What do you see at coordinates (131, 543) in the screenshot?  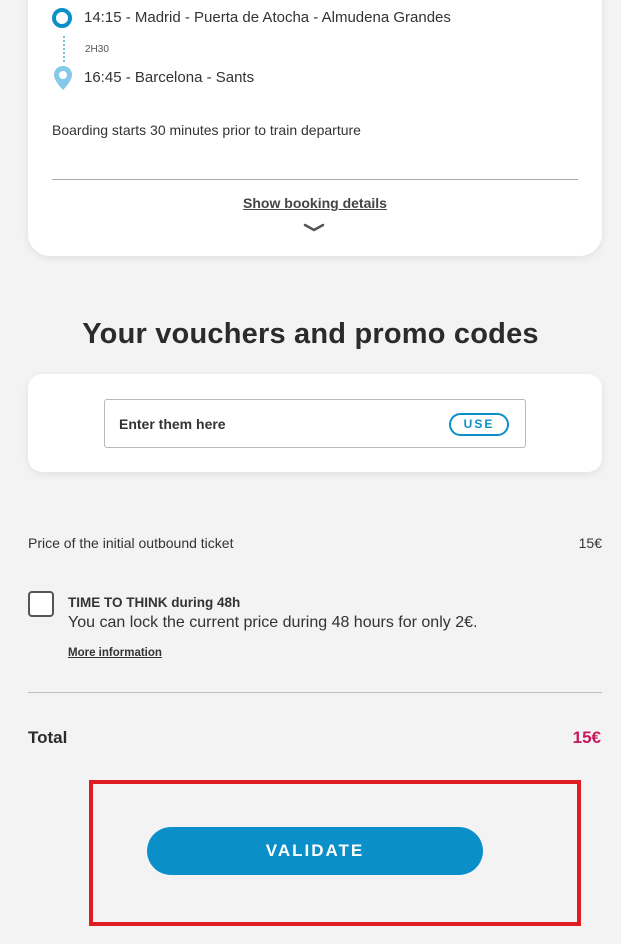 I see `initial-price-label: Price of the initial outbound ticket` at bounding box center [131, 543].